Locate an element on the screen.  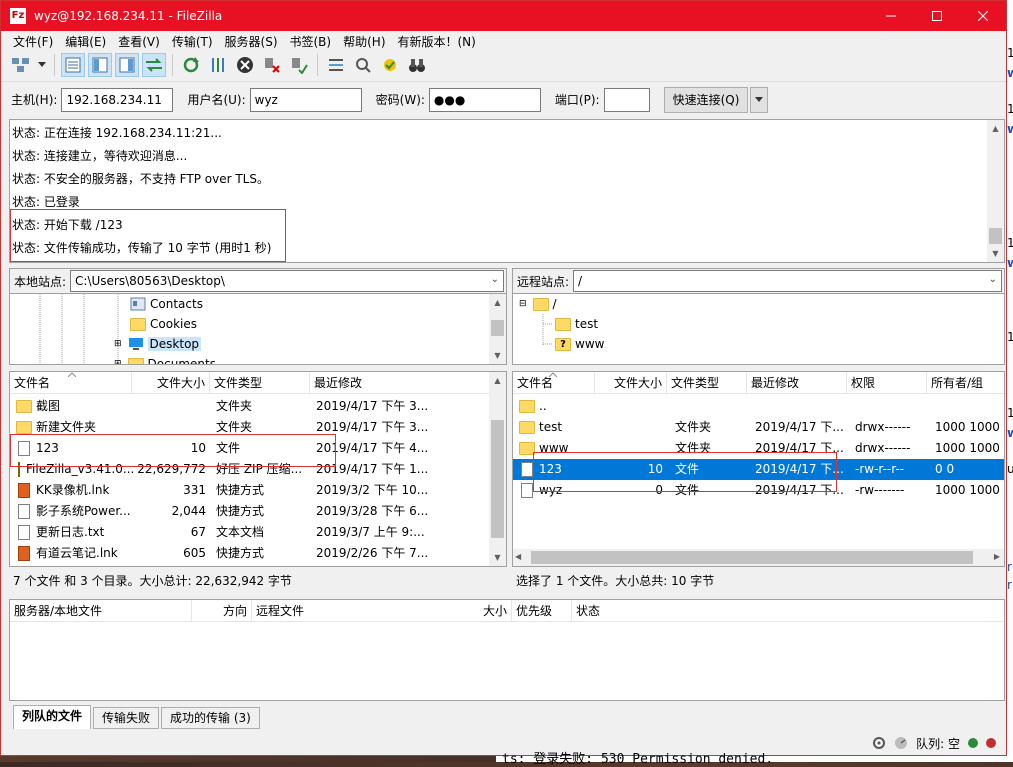
disconnect-button is located at coordinates (272, 65).